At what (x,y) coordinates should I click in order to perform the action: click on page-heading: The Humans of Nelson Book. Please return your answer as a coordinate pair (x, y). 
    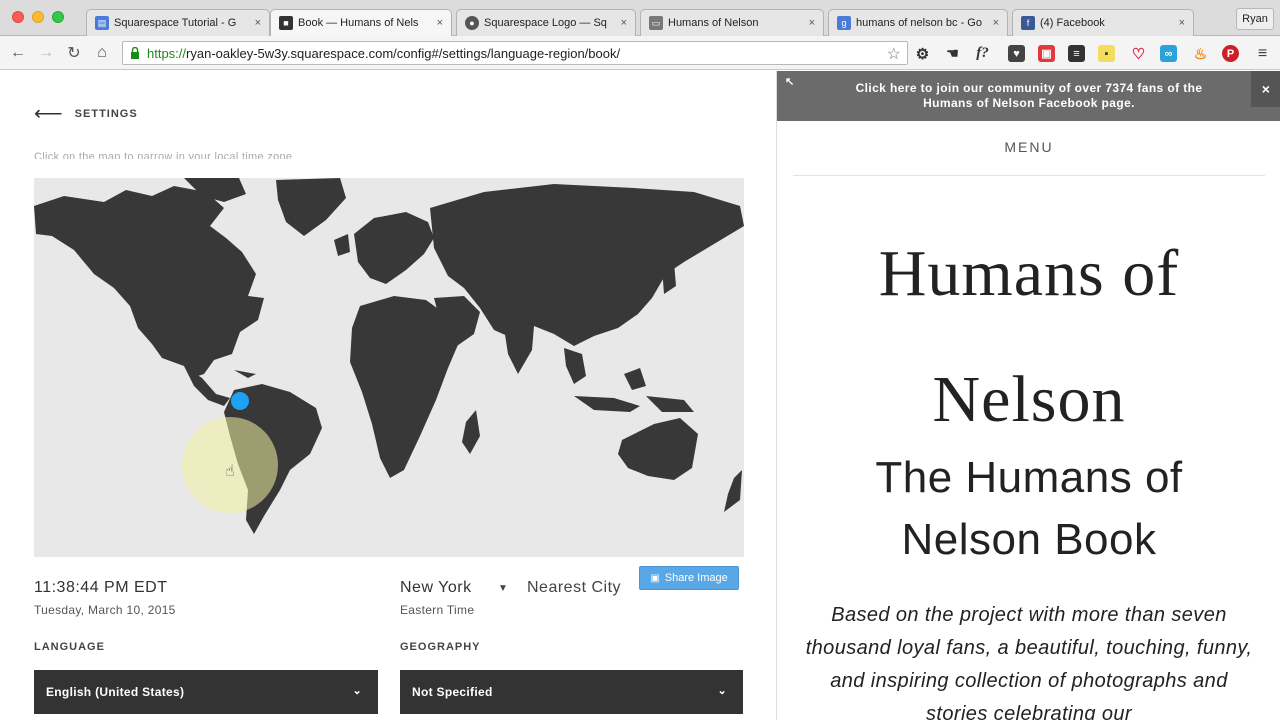
    Looking at the image, I should click on (1028, 509).